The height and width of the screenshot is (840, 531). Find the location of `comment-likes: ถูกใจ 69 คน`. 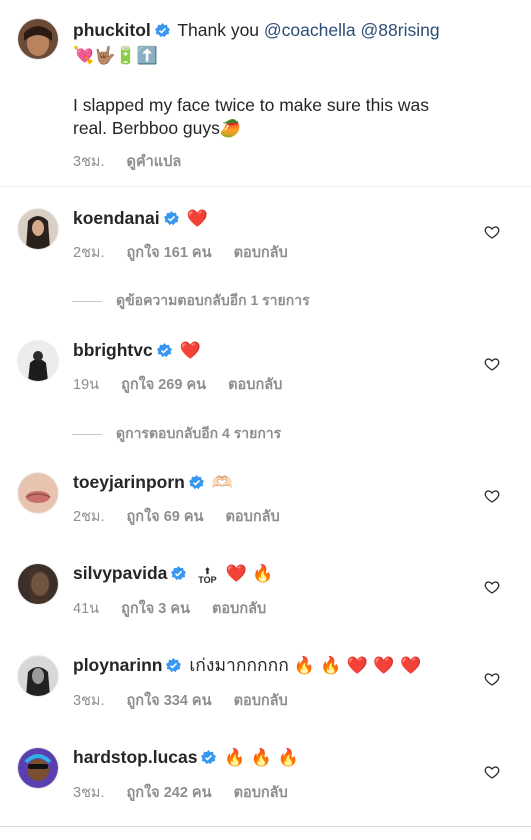

comment-likes: ถูกใจ 69 คน is located at coordinates (165, 517).